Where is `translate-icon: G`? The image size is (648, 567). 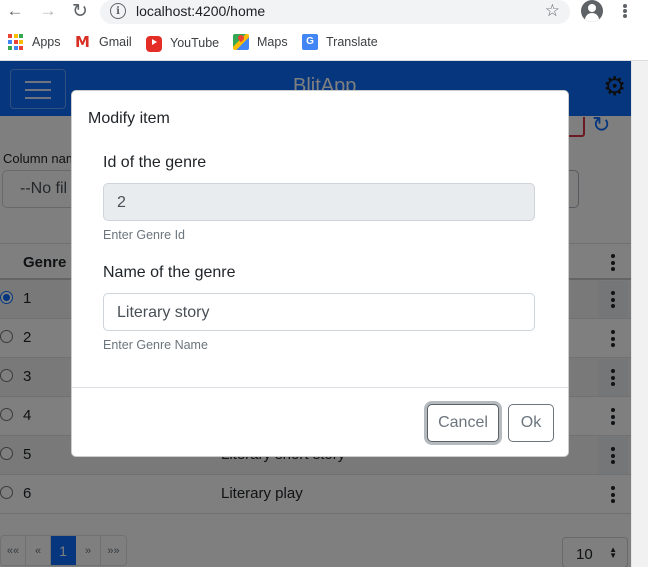 translate-icon: G is located at coordinates (310, 42).